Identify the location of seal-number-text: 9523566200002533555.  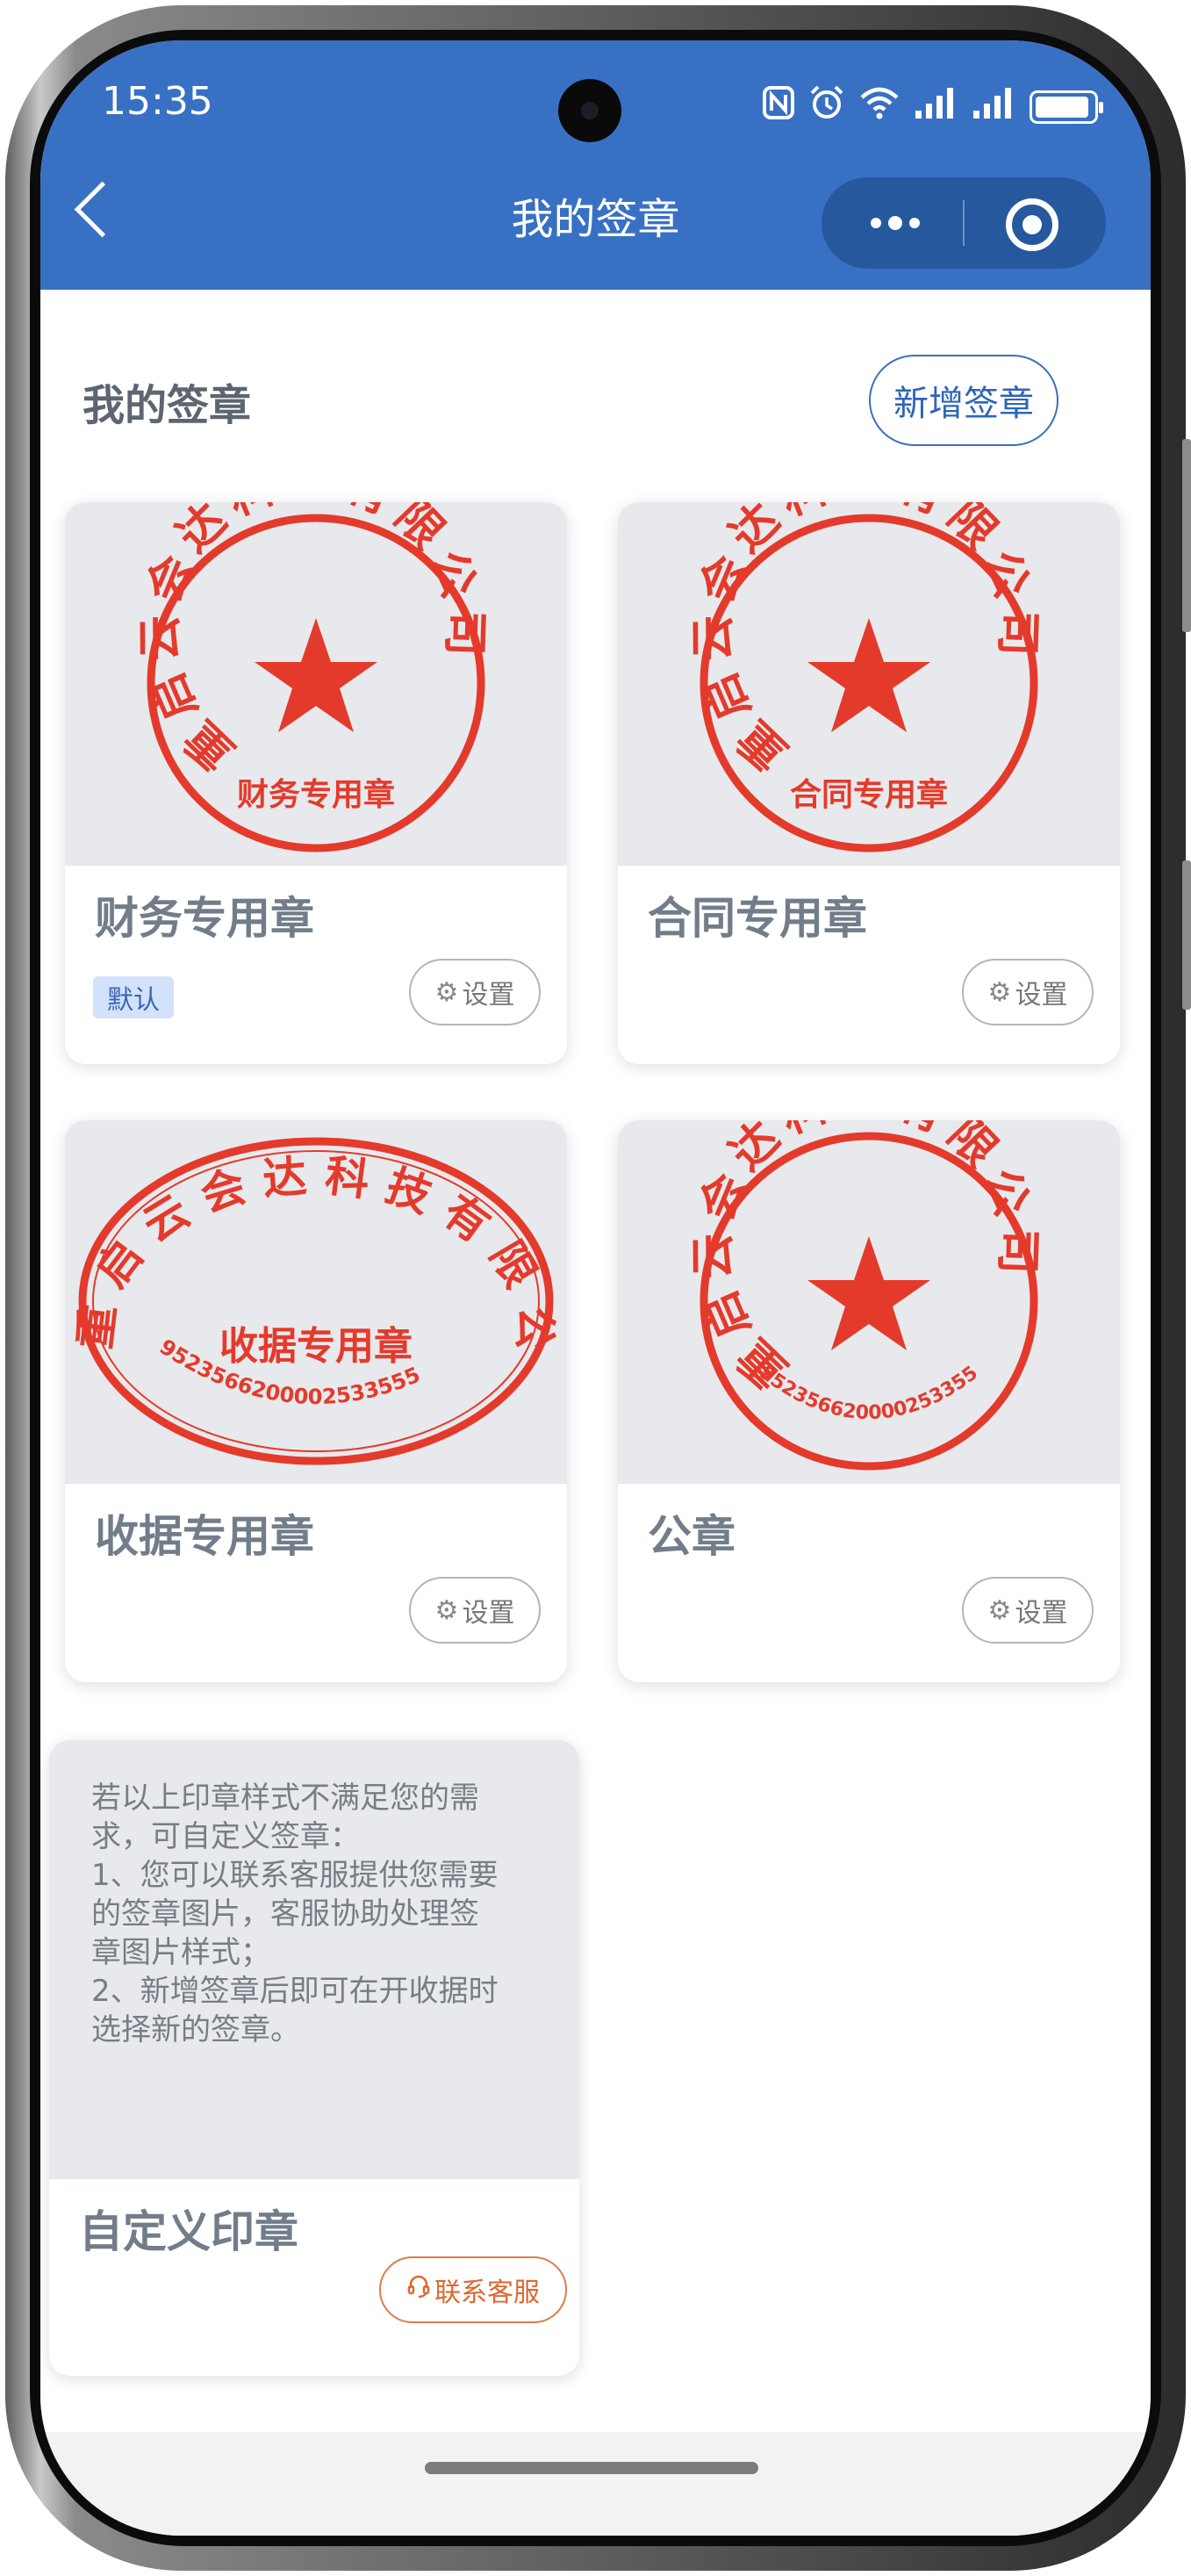
(800, 1272).